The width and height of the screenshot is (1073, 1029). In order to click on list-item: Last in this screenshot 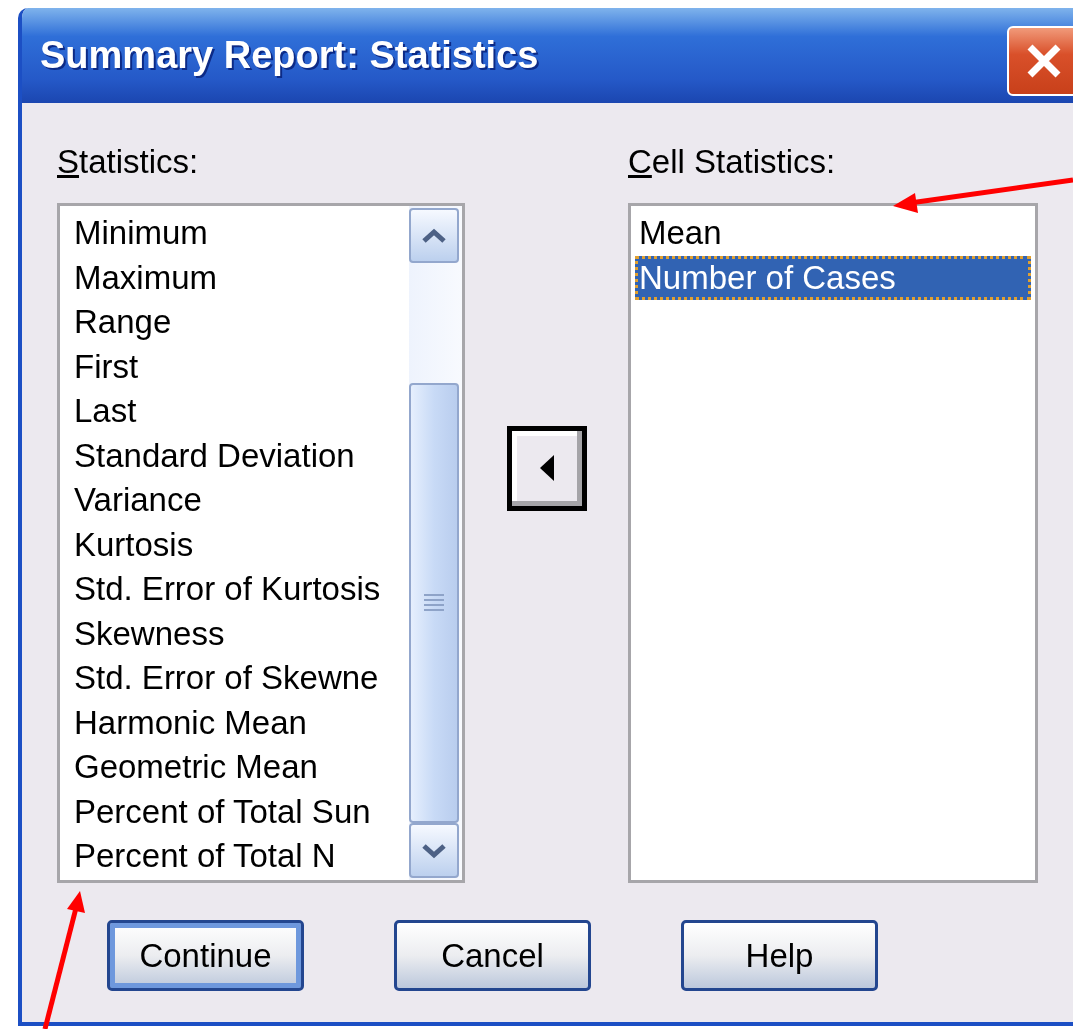, I will do `click(105, 411)`.